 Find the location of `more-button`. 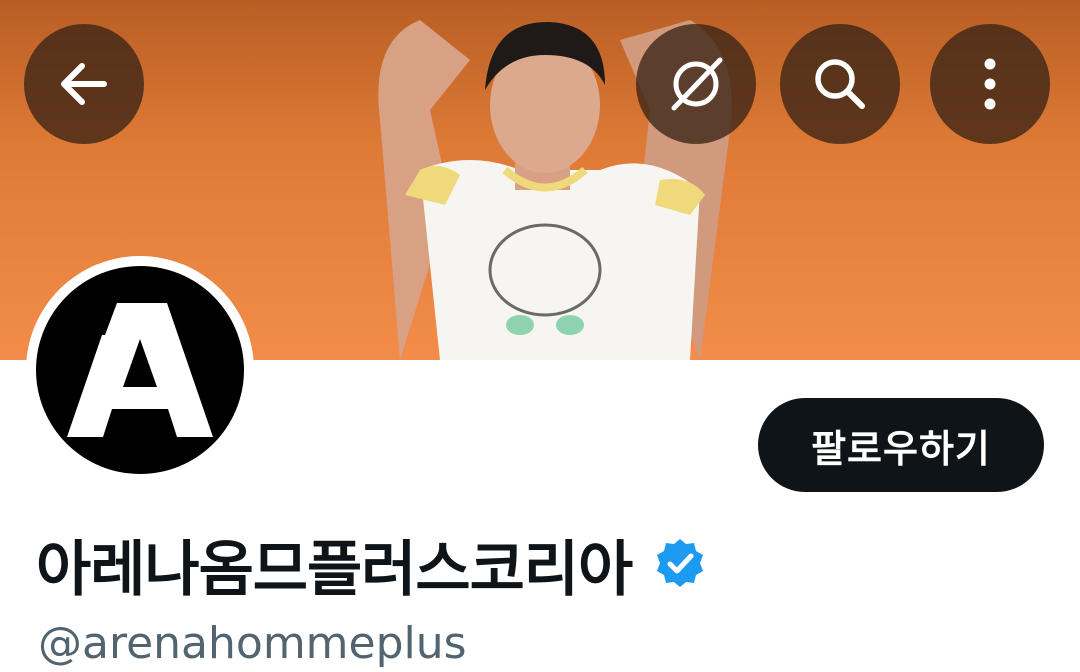

more-button is located at coordinates (990, 84).